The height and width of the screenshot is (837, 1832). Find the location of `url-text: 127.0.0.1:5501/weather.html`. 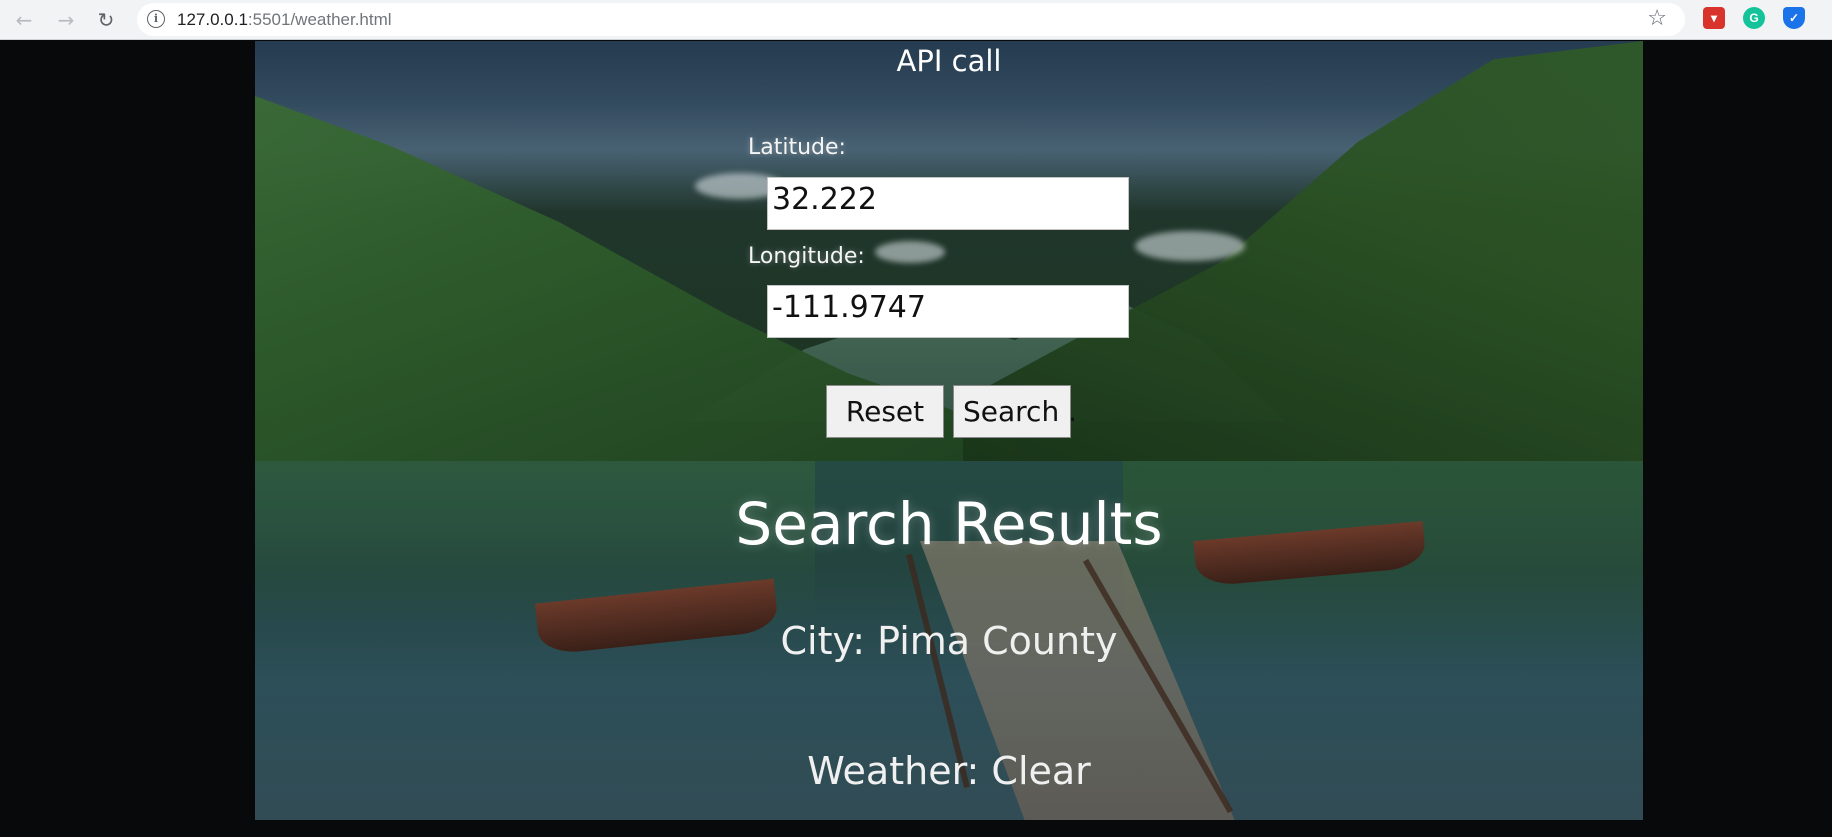

url-text: 127.0.0.1:5501/weather.html is located at coordinates (284, 20).